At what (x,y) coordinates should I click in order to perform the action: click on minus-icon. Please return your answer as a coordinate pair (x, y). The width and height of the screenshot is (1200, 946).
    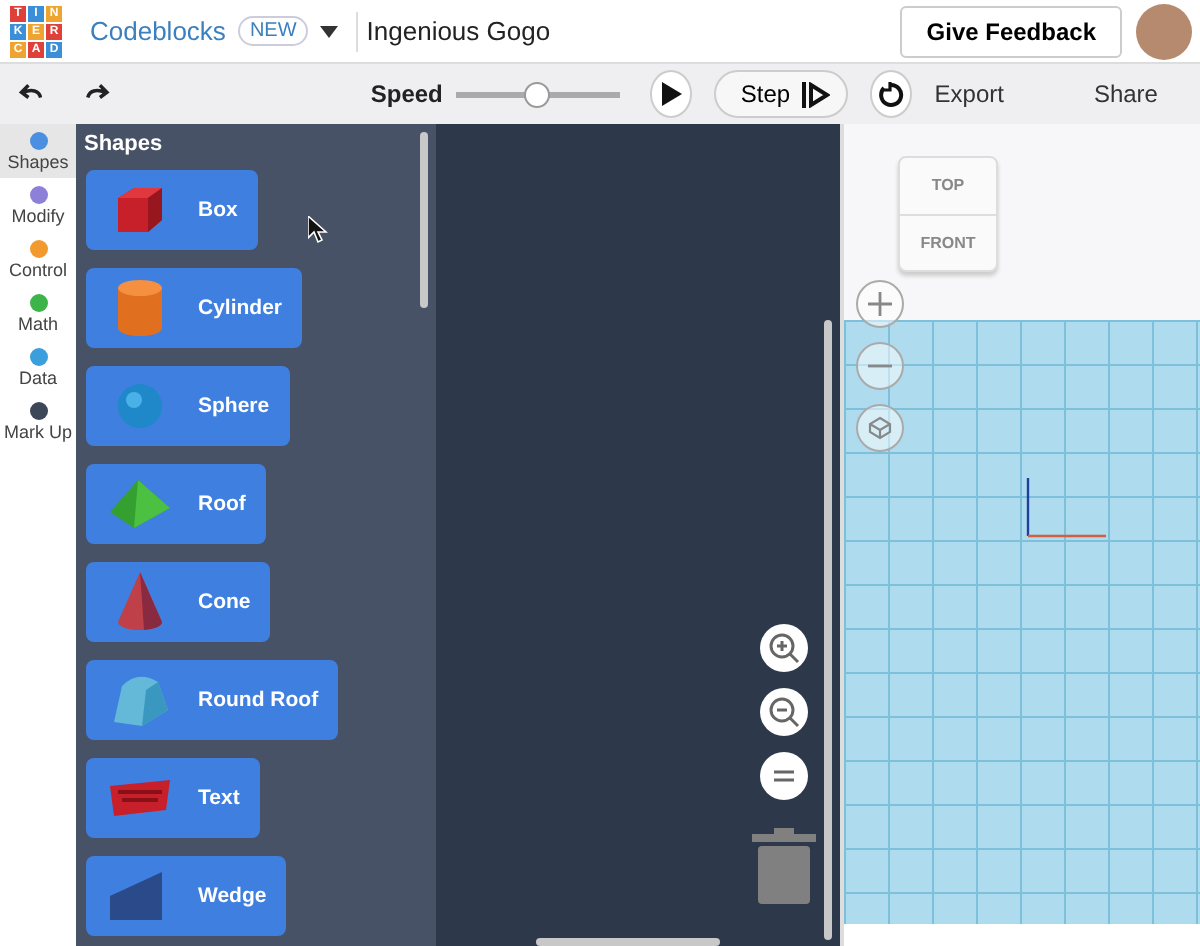
    Looking at the image, I should click on (880, 366).